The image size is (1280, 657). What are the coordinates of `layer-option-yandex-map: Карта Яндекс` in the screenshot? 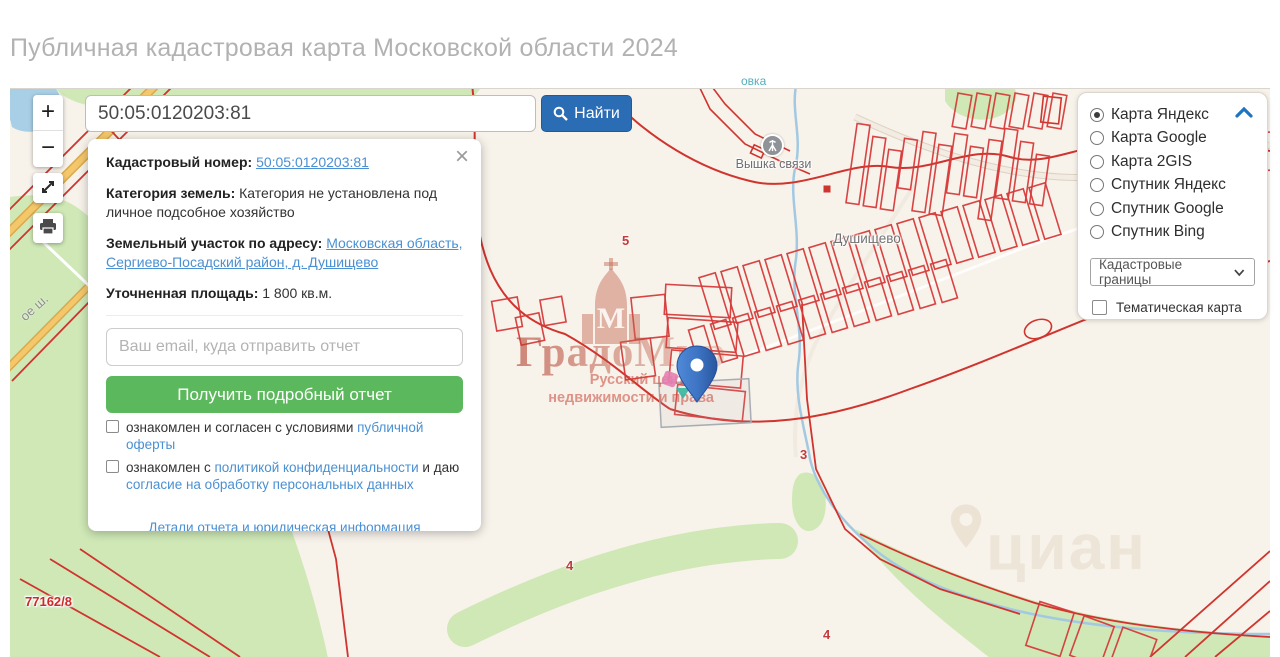 It's located at (1172, 115).